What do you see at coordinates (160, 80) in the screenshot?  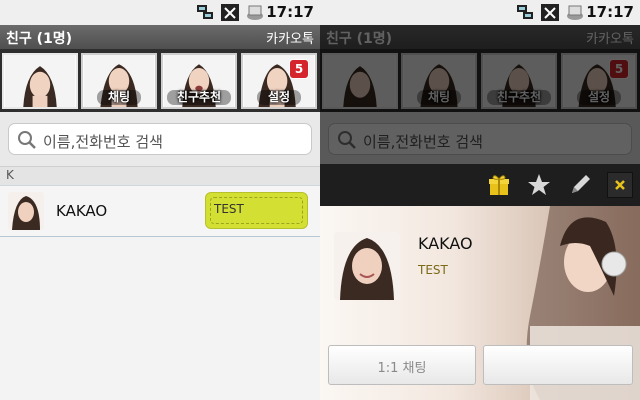 I see `tab-strip: 채팅 친구추천 5 설정` at bounding box center [160, 80].